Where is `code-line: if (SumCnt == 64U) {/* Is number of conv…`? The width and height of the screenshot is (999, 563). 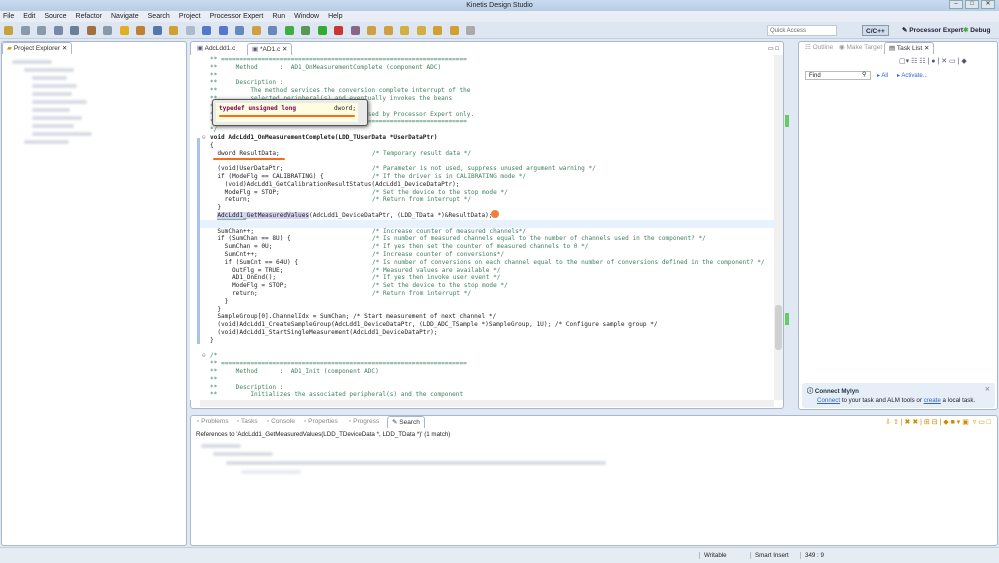
code-line: if (SumCnt == 64U) {/* Is number of conv… is located at coordinates (487, 263).